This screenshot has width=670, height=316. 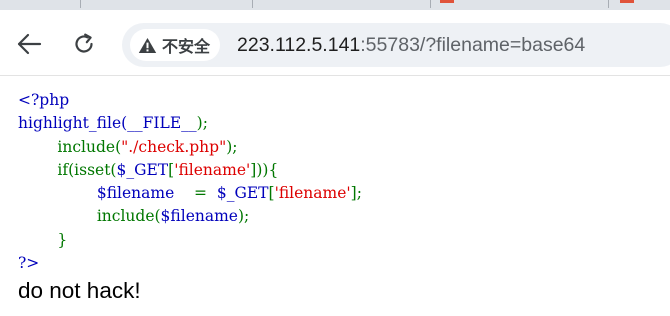 I want to click on url-host: 223.112.5.141, so click(x=299, y=45).